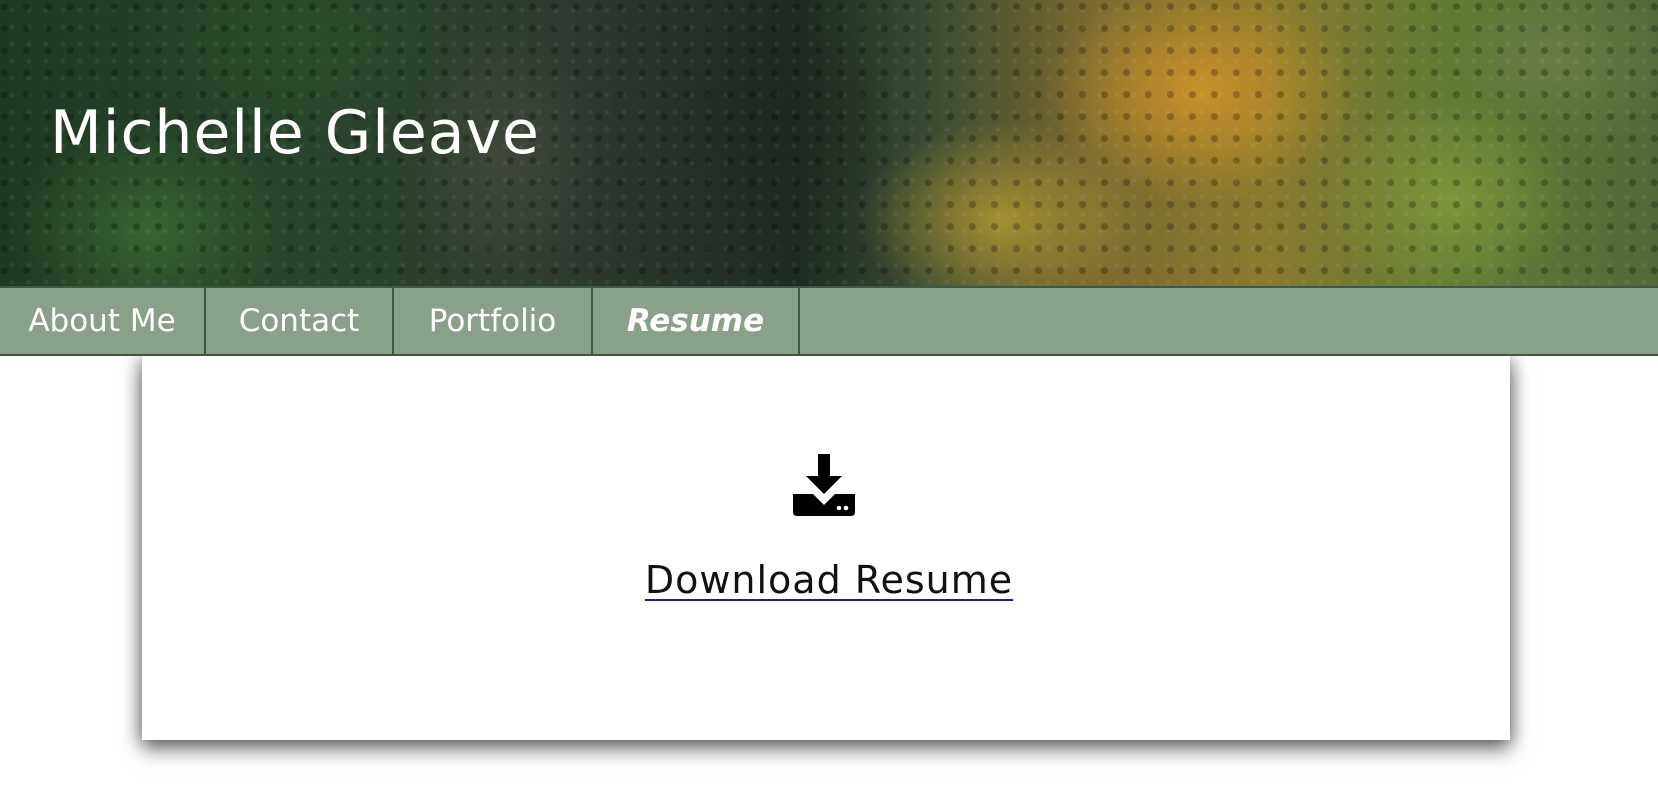 Image resolution: width=1658 pixels, height=786 pixels. I want to click on download-link-container: Download Resume, so click(829, 580).